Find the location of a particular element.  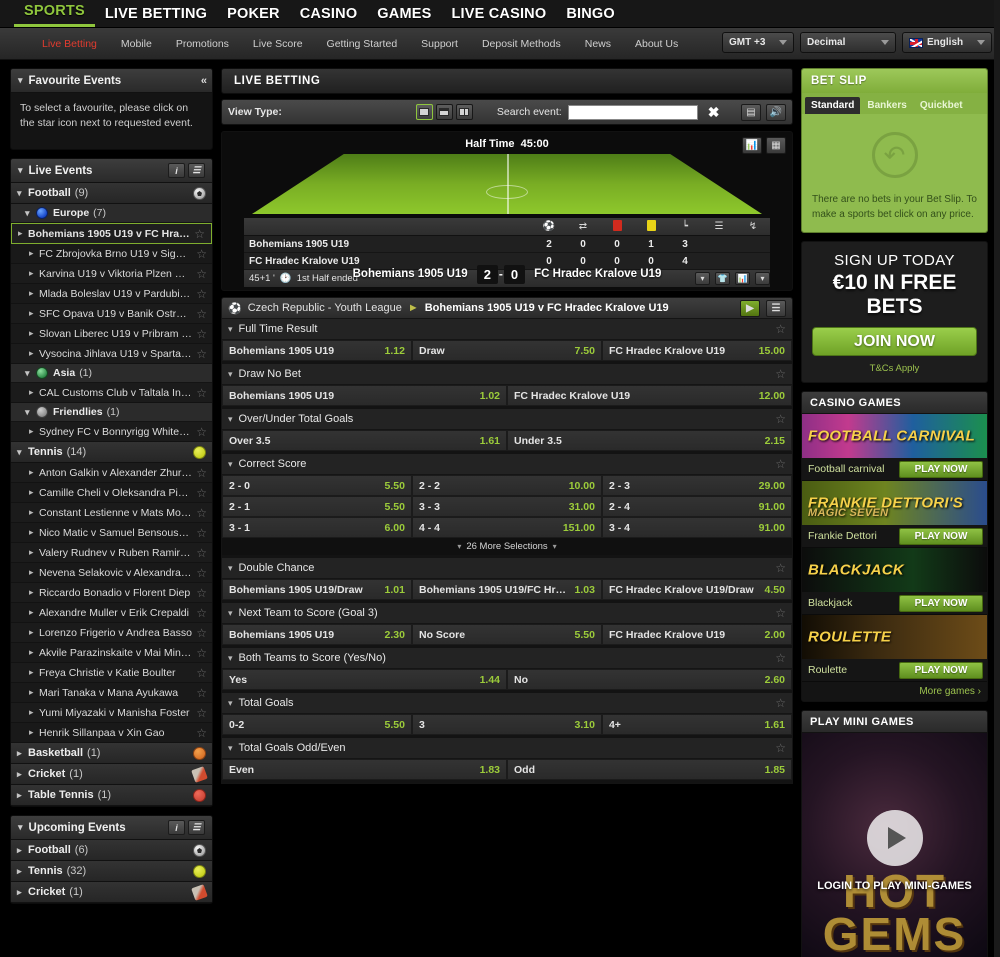

event-row: ▸ Alexandre Muller v Erik Crepaldi ☆ is located at coordinates (111, 613).